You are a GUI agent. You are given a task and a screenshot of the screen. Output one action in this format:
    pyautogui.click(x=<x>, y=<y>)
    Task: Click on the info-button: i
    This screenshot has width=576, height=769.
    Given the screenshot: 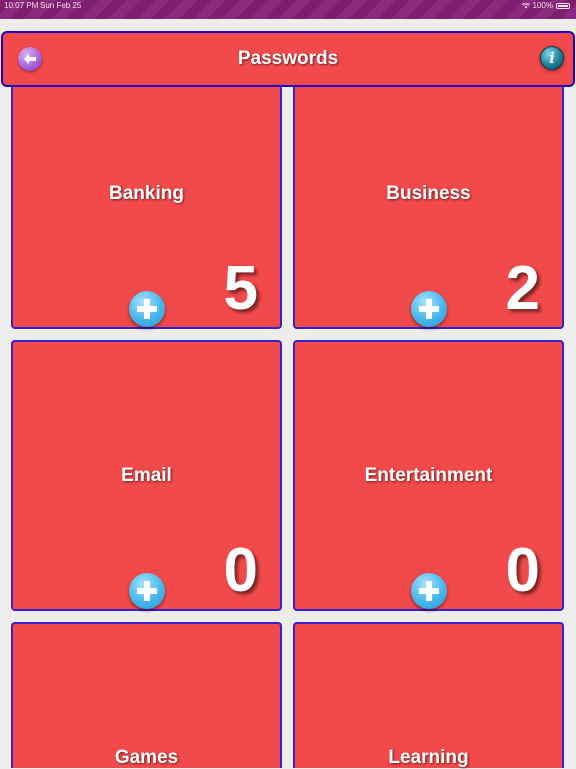 What is the action you would take?
    pyautogui.click(x=552, y=58)
    